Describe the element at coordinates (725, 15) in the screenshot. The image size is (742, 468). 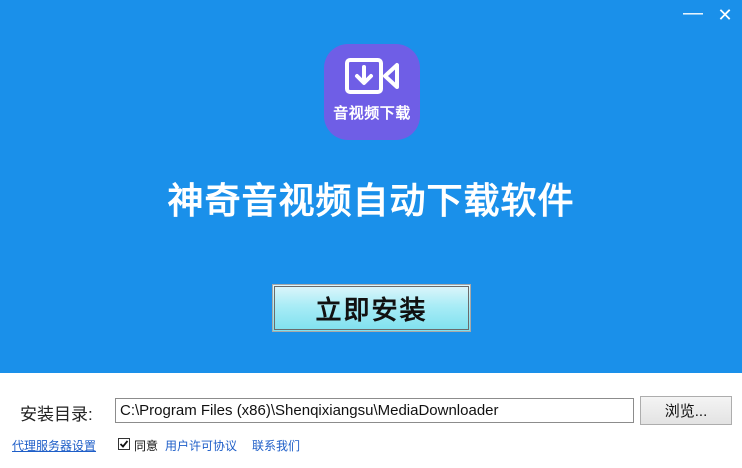
I see `close-button: ✕` at that location.